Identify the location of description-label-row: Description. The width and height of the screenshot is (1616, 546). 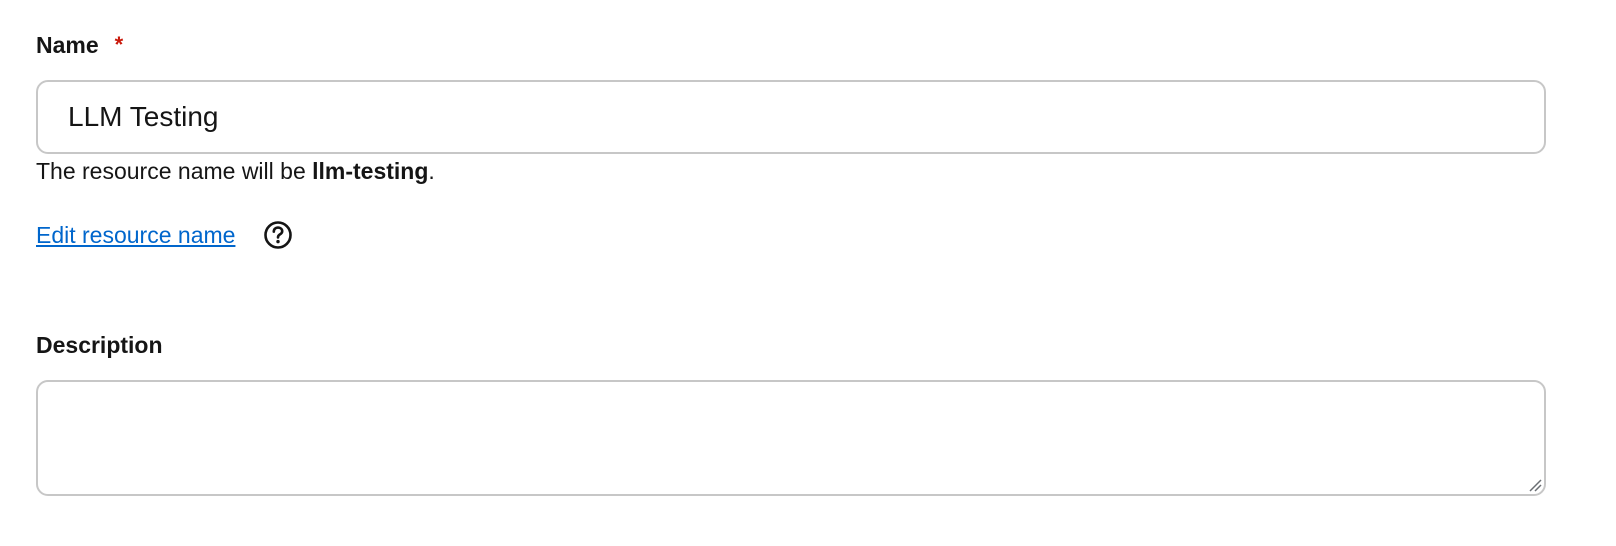
(99, 345).